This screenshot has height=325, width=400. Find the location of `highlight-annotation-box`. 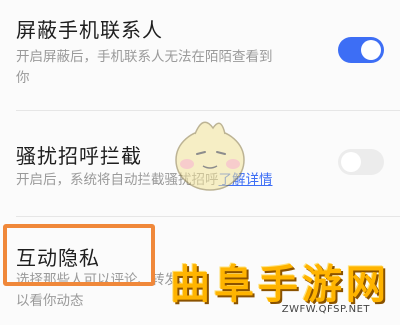

highlight-annotation-box is located at coordinates (79, 255).